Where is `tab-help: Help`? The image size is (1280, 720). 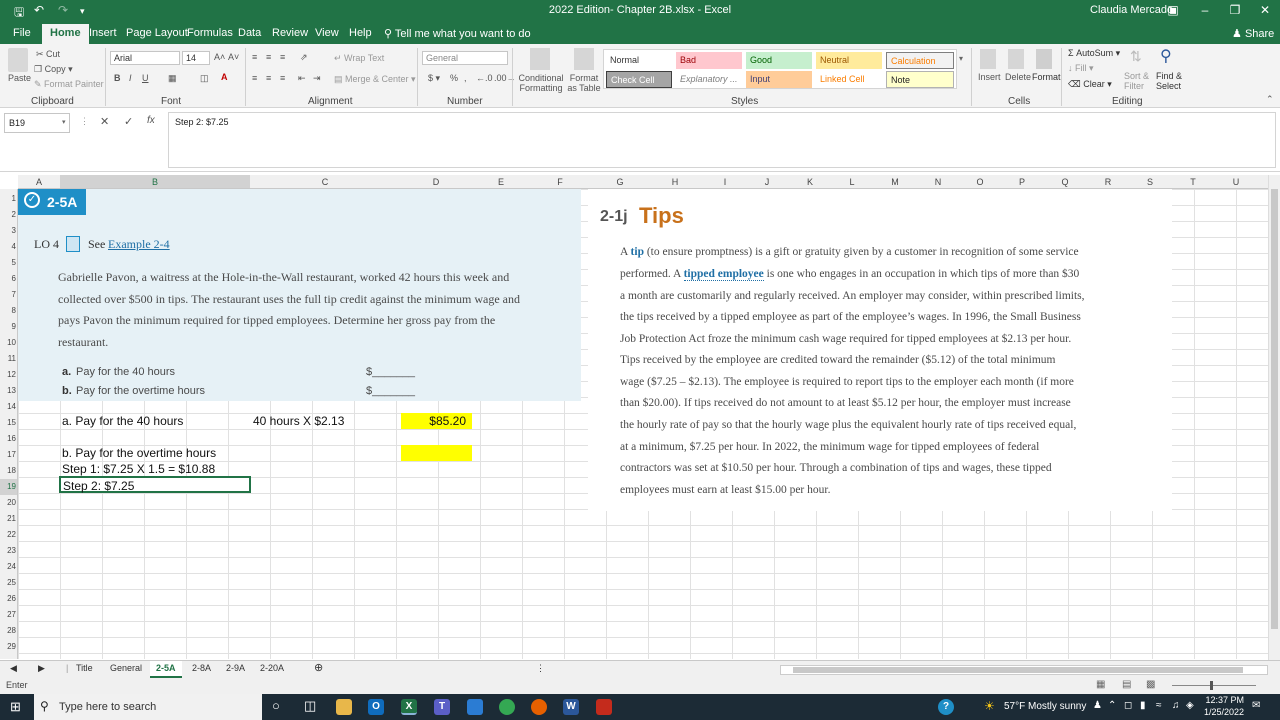
tab-help: Help is located at coordinates (360, 33).